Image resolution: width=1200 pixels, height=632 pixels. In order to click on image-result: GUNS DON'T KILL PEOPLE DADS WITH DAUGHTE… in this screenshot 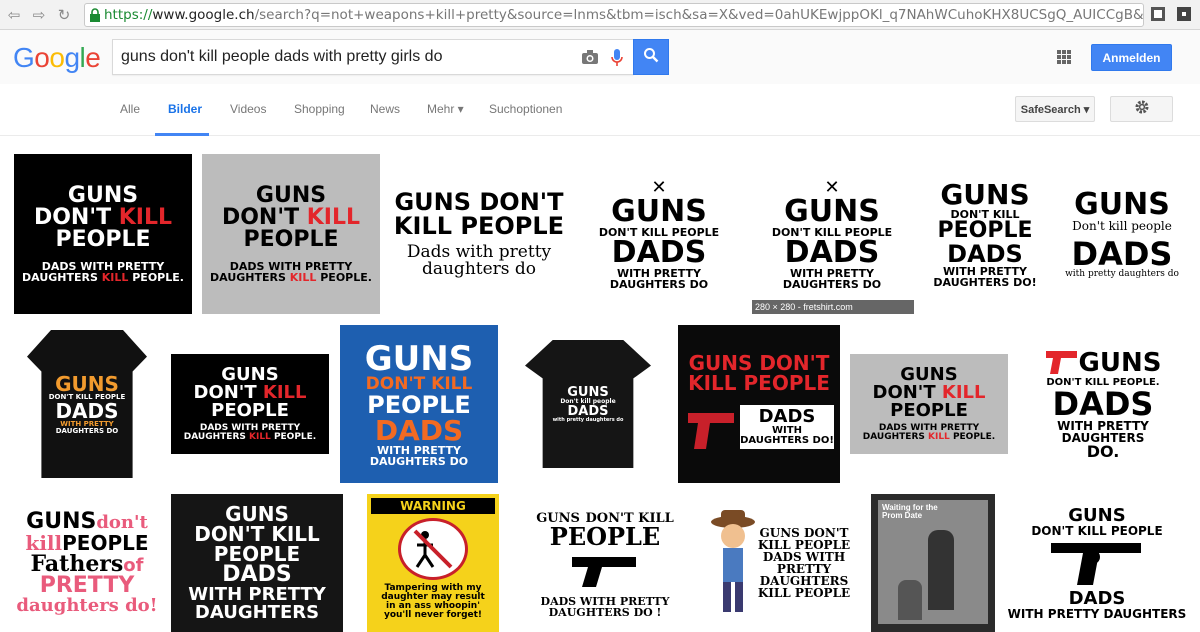, I will do `click(759, 404)`.